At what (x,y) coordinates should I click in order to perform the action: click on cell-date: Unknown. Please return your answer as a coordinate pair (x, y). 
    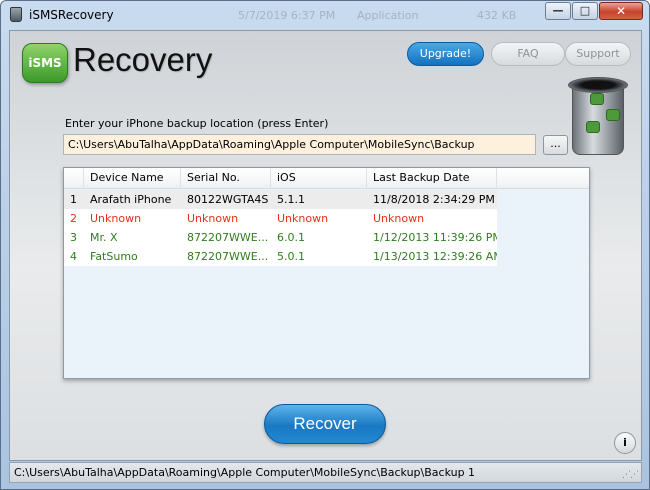
    Looking at the image, I should click on (399, 218).